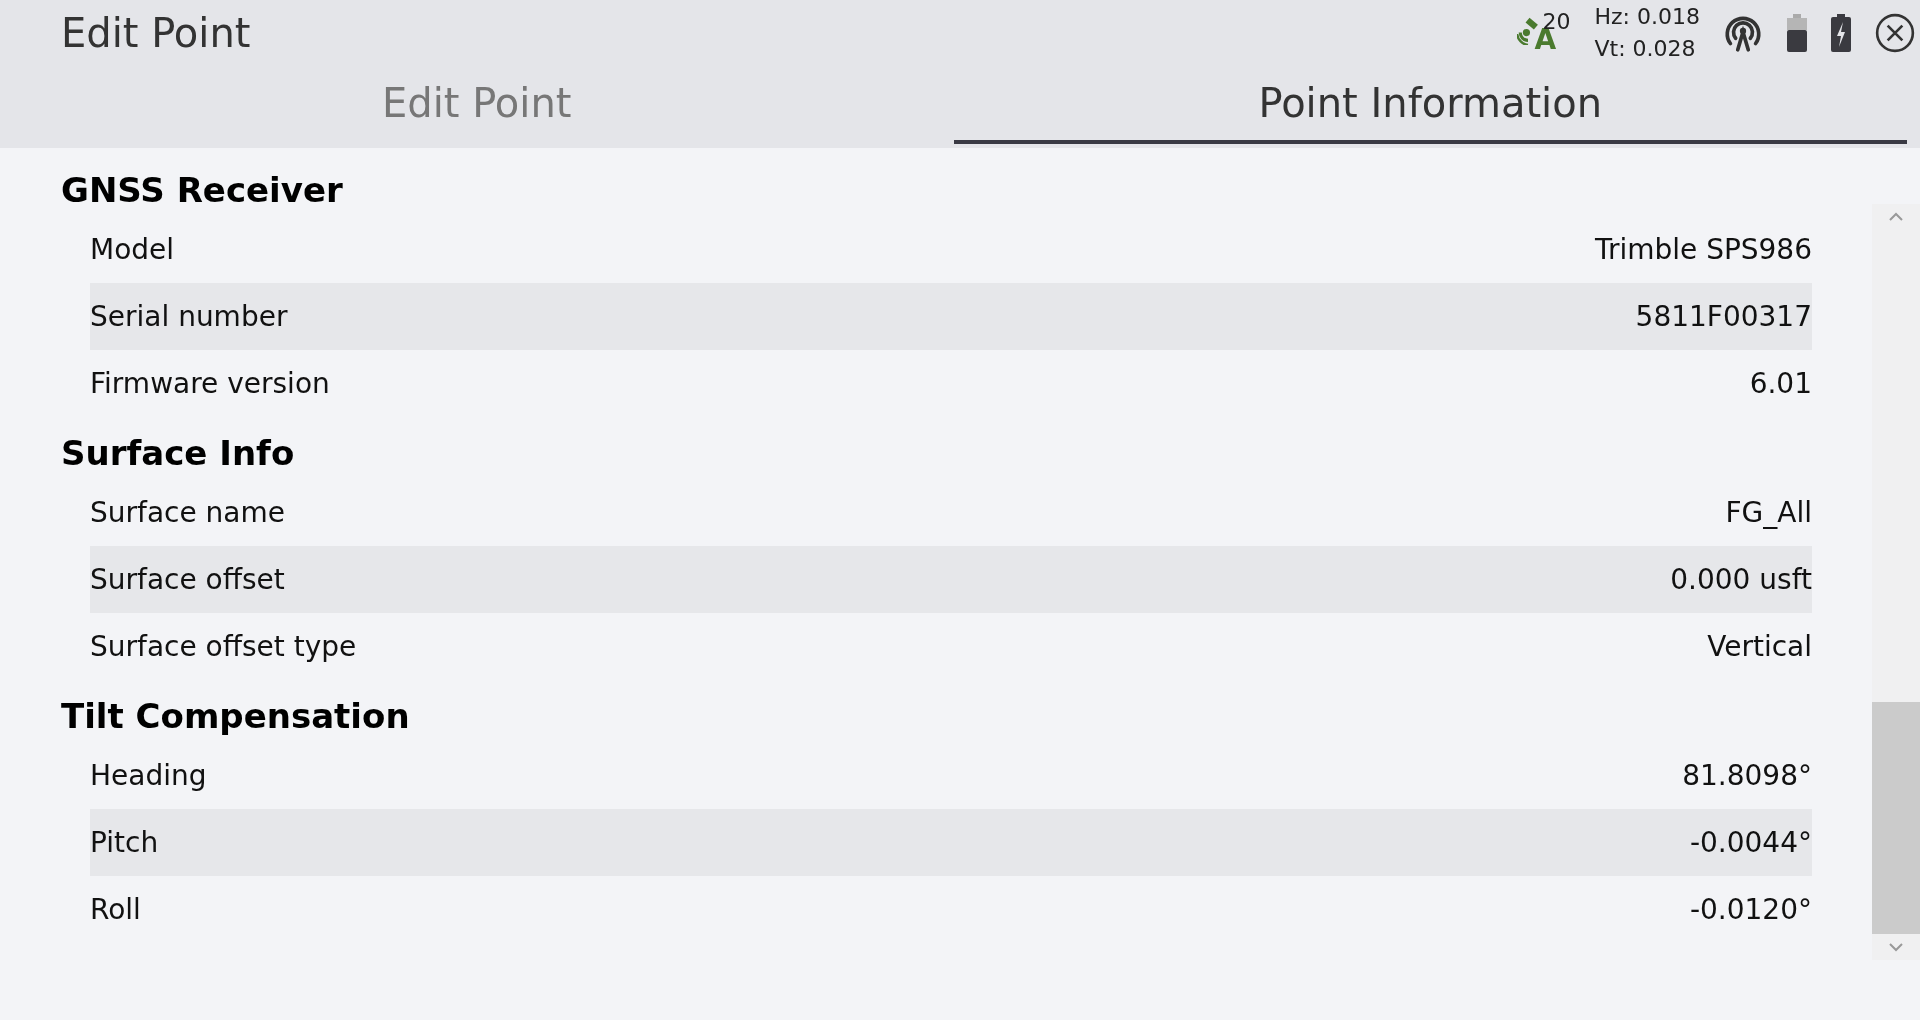 This screenshot has width=1920, height=1020. Describe the element at coordinates (1797, 33) in the screenshot. I see `battery-icon` at that location.